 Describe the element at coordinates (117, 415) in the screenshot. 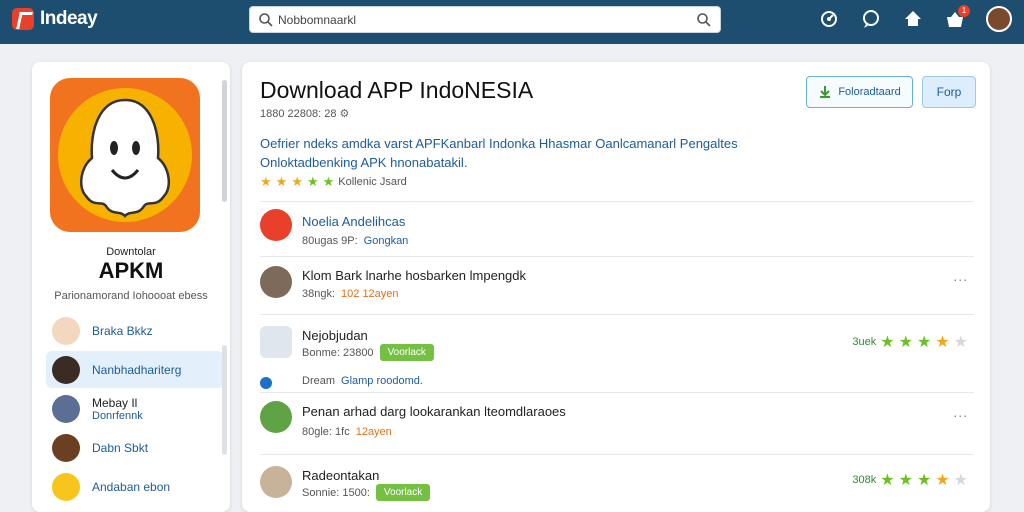

I see `sidebar-item-sublabel: Donrfennk` at that location.